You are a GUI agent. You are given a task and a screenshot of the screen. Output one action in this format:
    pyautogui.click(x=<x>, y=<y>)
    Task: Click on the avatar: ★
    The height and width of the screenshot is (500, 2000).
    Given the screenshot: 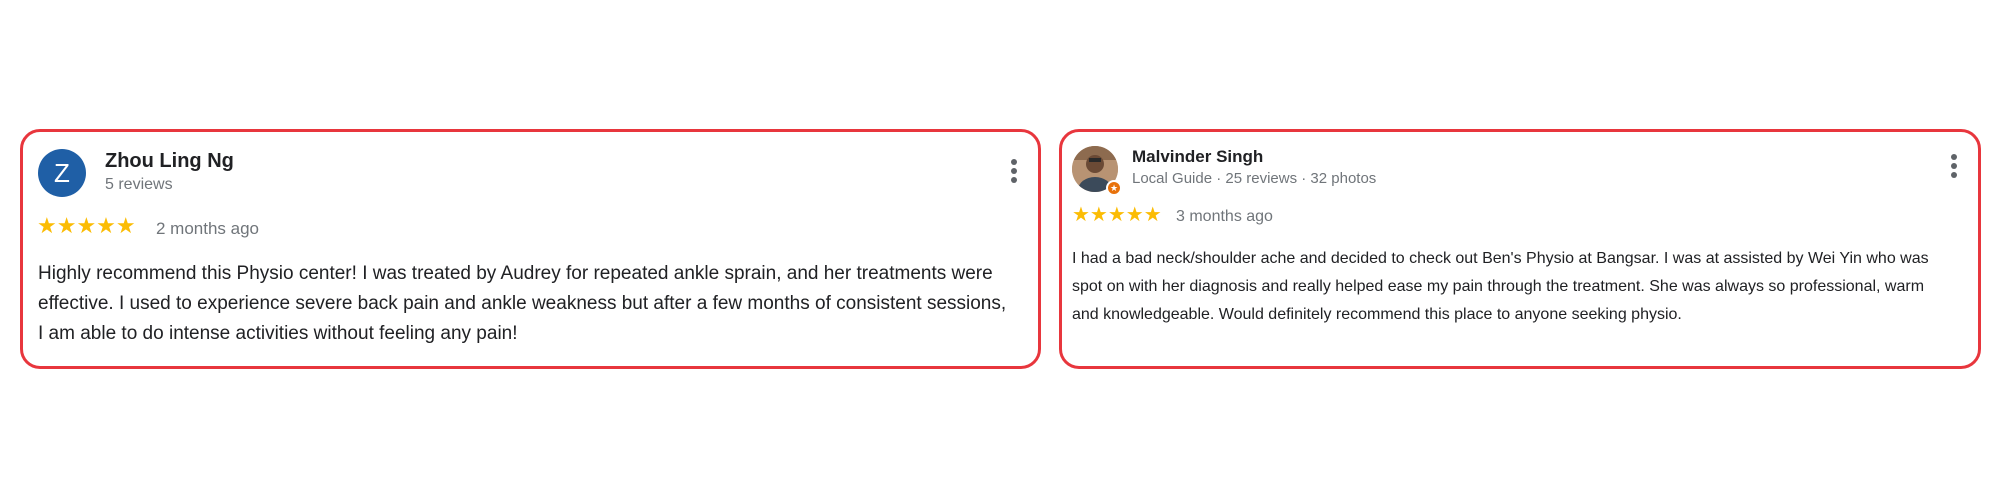 What is the action you would take?
    pyautogui.click(x=1097, y=171)
    